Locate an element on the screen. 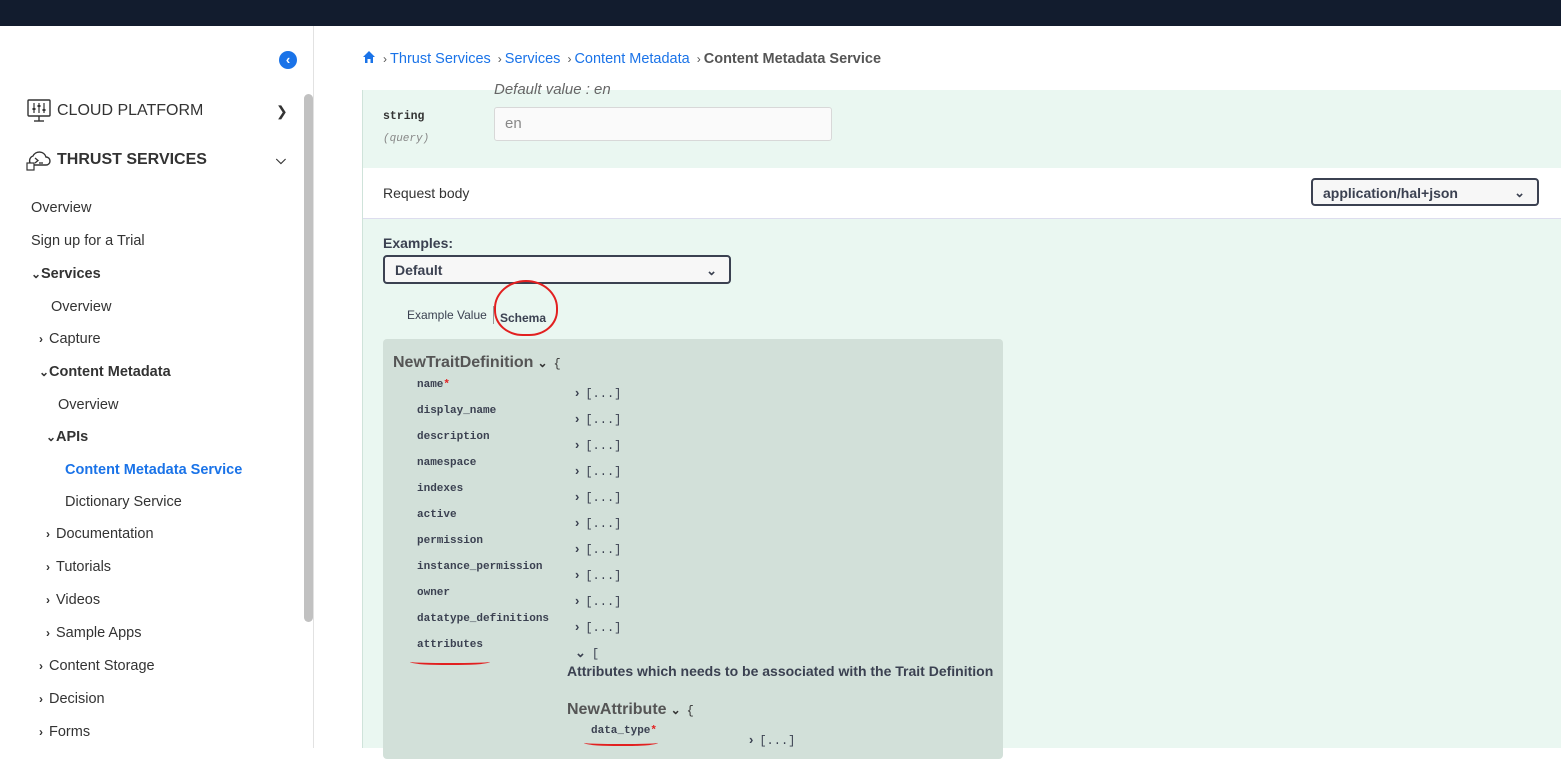 This screenshot has height=759, width=1561. sidebar-item-content-metadata-service: Content Metadata Service is located at coordinates (153, 470).